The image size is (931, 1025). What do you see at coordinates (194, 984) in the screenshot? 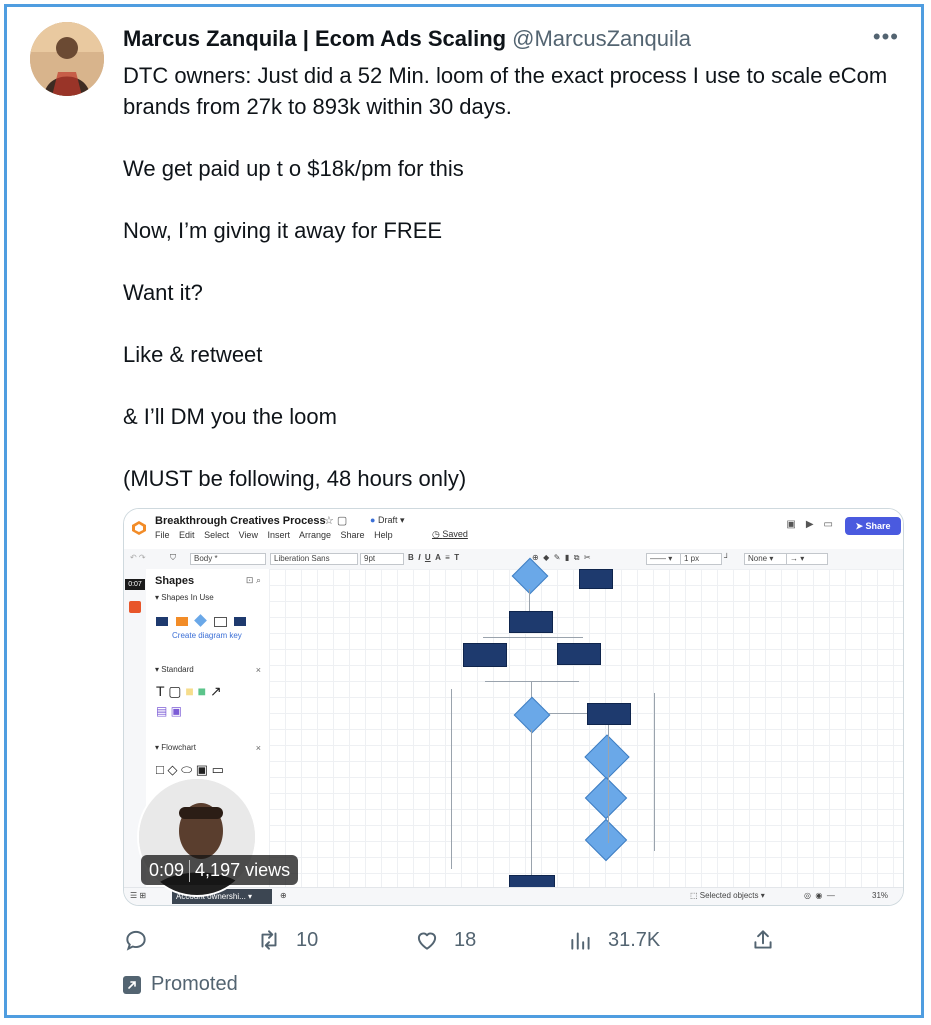
I see `promoted-text: Promoted` at bounding box center [194, 984].